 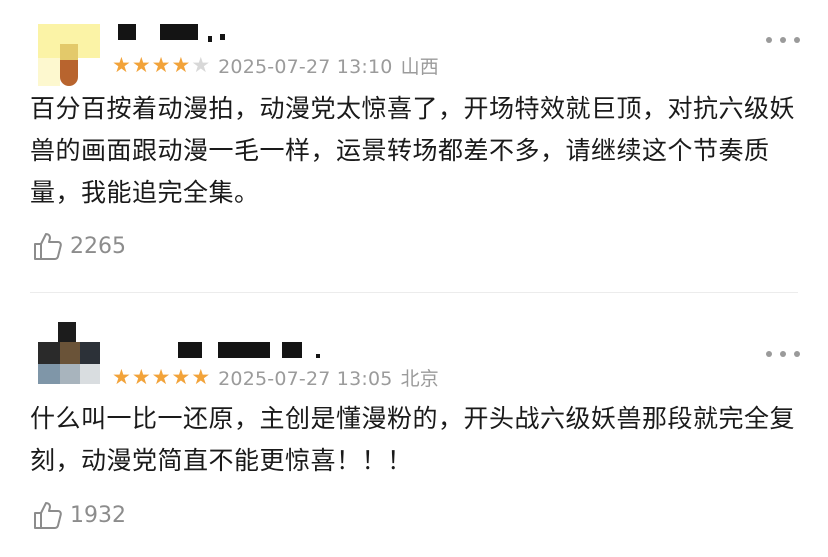 What do you see at coordinates (414, 292) in the screenshot?
I see `divider` at bounding box center [414, 292].